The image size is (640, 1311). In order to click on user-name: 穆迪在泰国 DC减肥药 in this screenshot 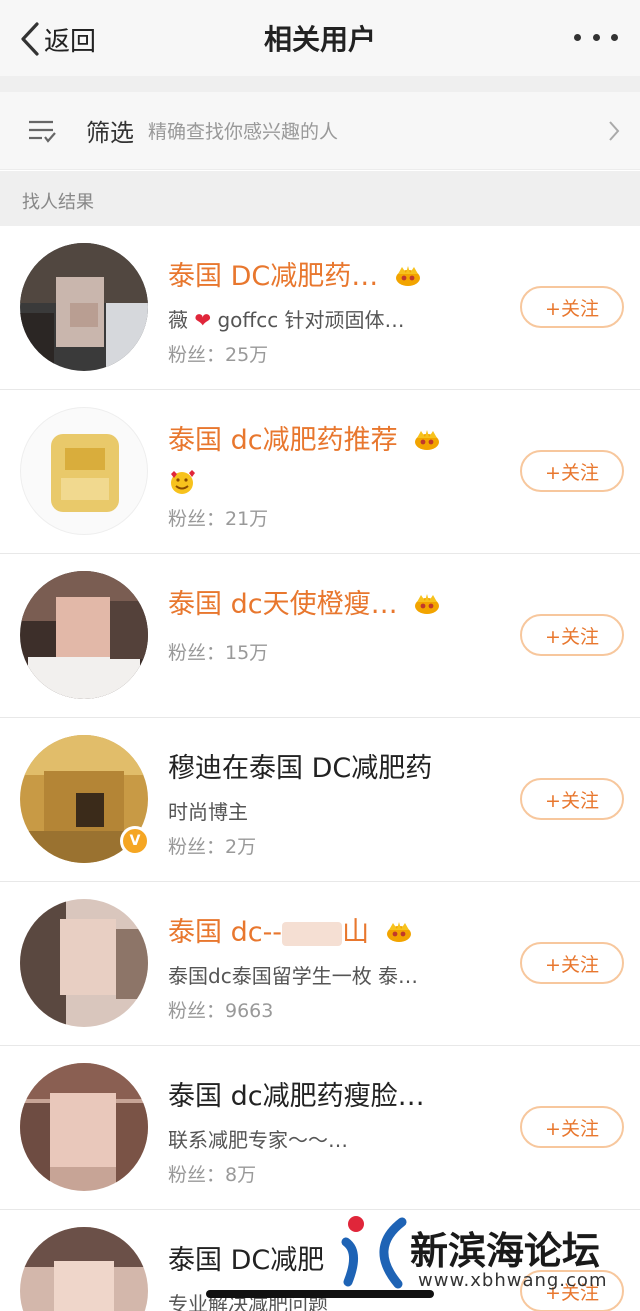, I will do `click(300, 765)`.